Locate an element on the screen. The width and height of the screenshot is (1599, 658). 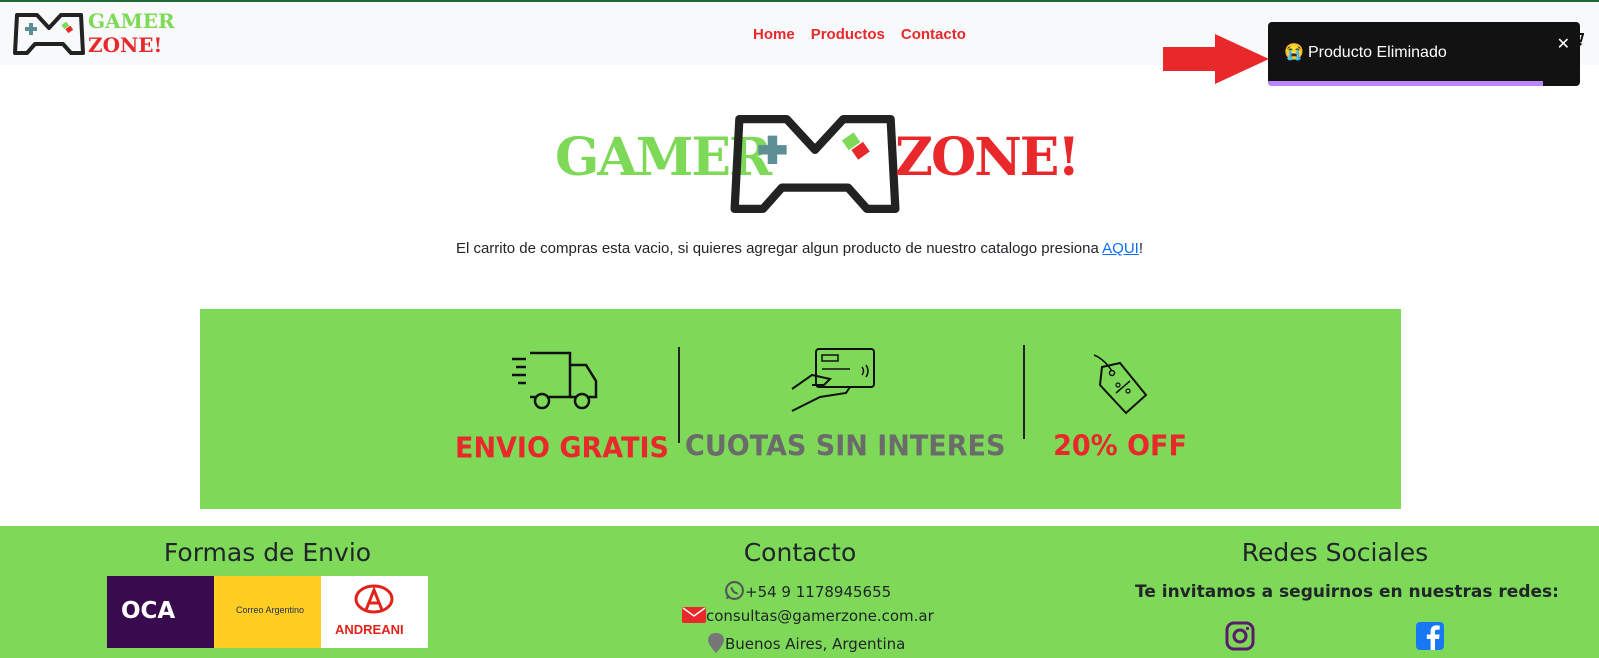
hero-word-zone: ZONE! is located at coordinates (987, 157).